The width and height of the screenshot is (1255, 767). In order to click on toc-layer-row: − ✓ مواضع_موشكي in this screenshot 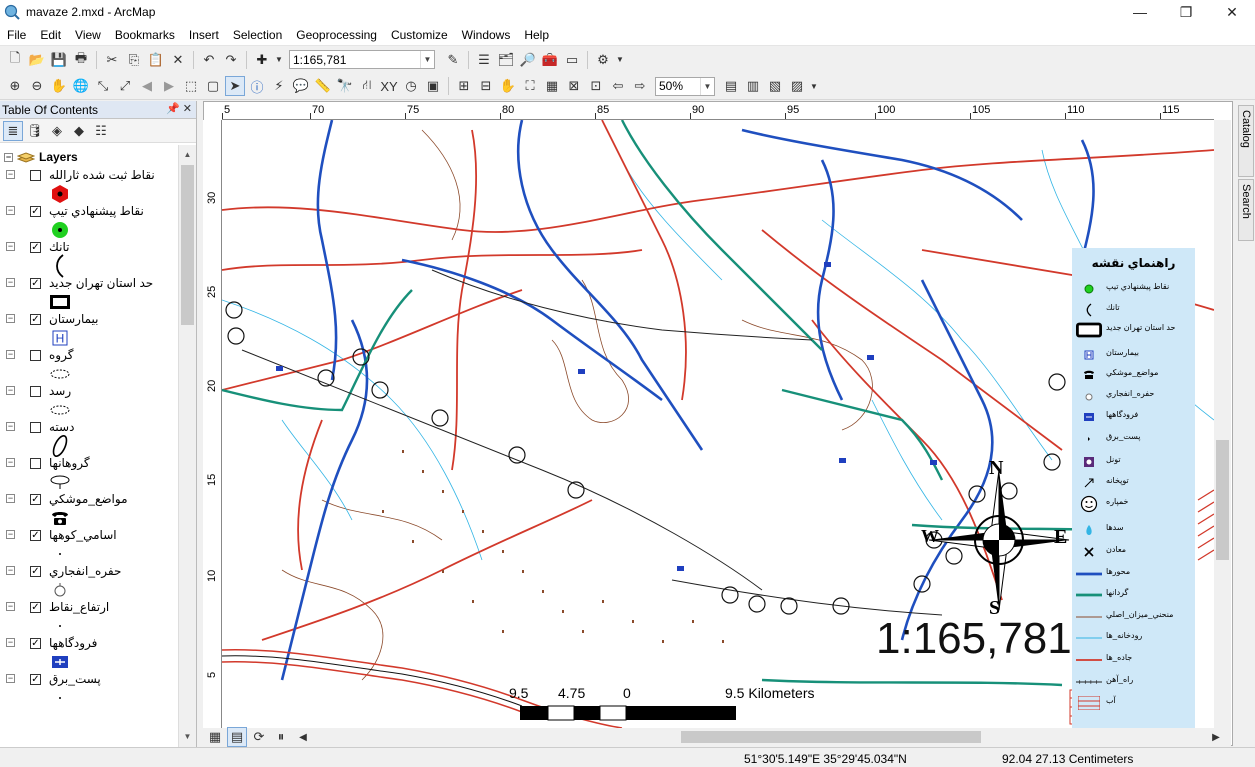, I will do `click(67, 499)`.